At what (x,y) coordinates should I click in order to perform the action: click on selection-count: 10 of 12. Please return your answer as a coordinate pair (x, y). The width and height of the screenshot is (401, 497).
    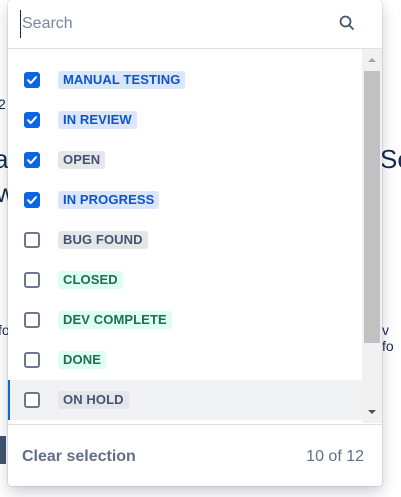
    Looking at the image, I should click on (335, 456).